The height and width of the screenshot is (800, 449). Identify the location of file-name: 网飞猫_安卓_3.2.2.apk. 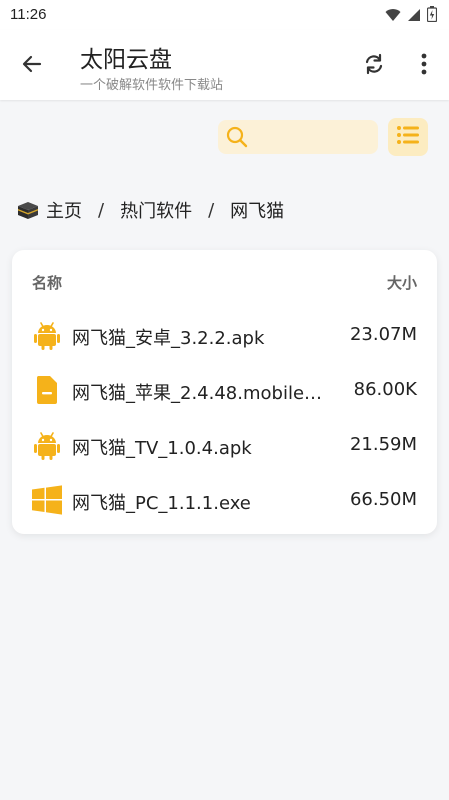
(168, 338).